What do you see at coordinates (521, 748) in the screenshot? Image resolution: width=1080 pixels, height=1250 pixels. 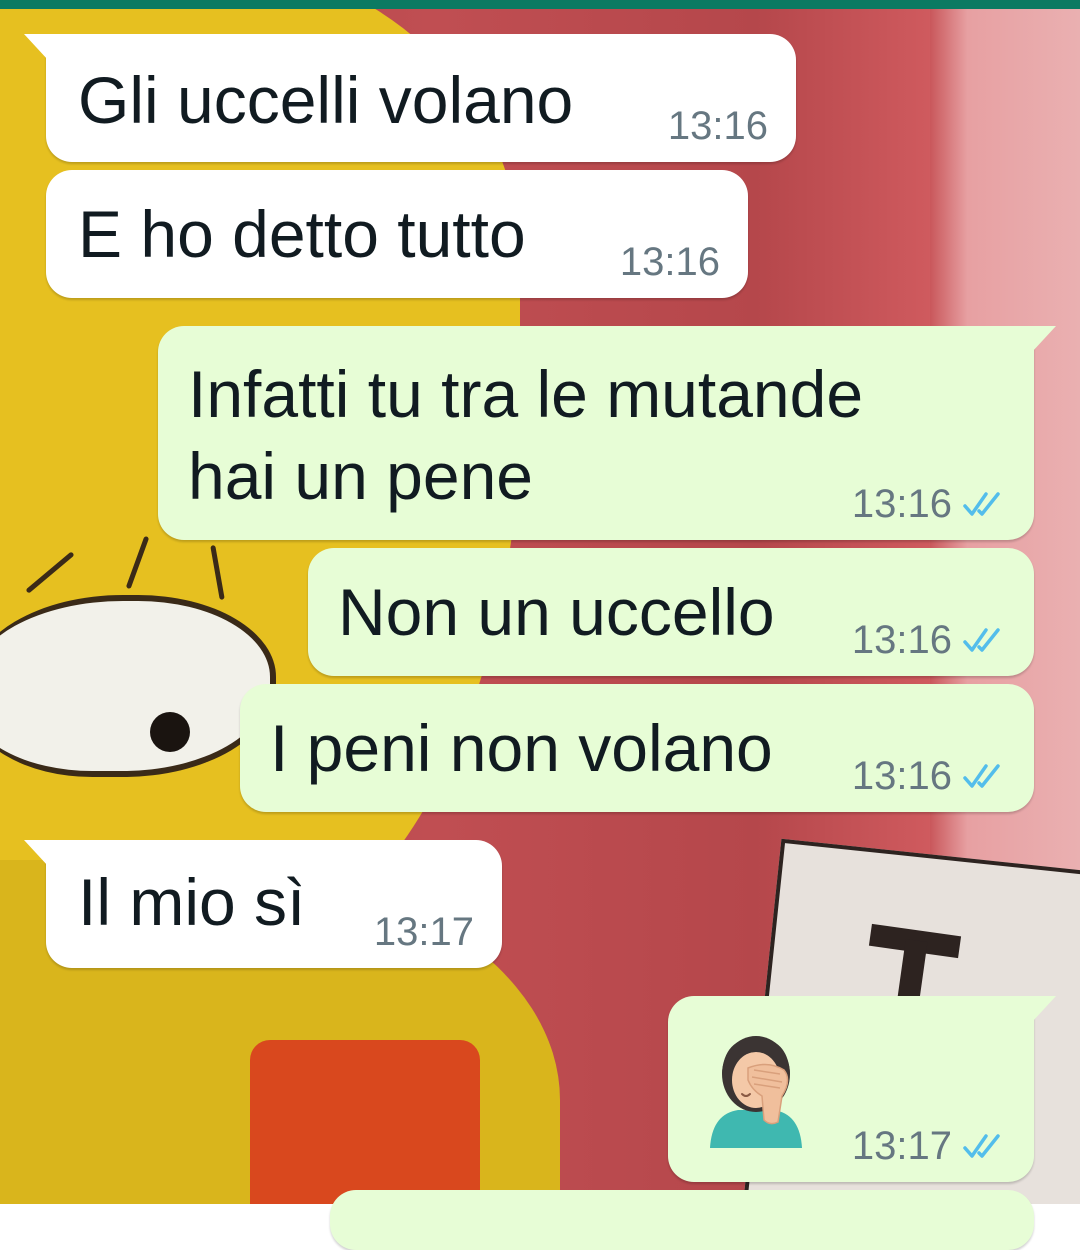 I see `message-text: I peni non volano` at bounding box center [521, 748].